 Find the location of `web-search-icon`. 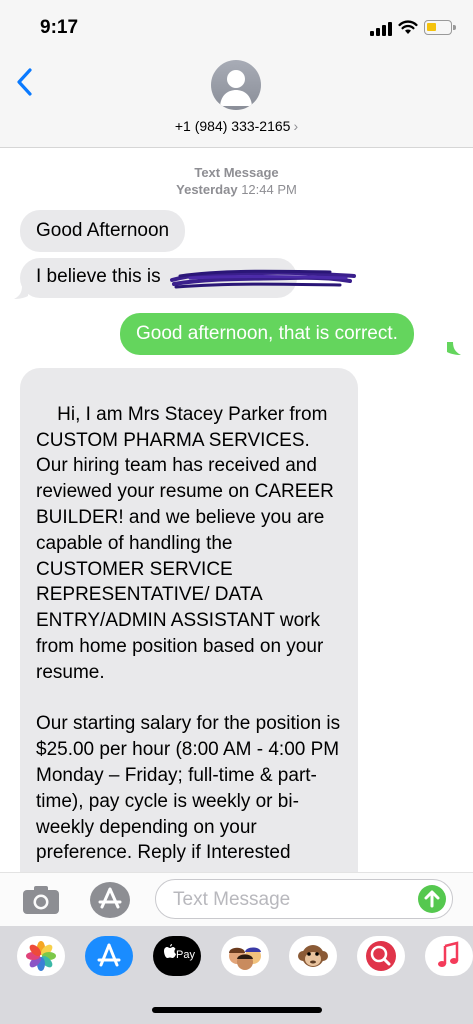

web-search-icon is located at coordinates (381, 956).